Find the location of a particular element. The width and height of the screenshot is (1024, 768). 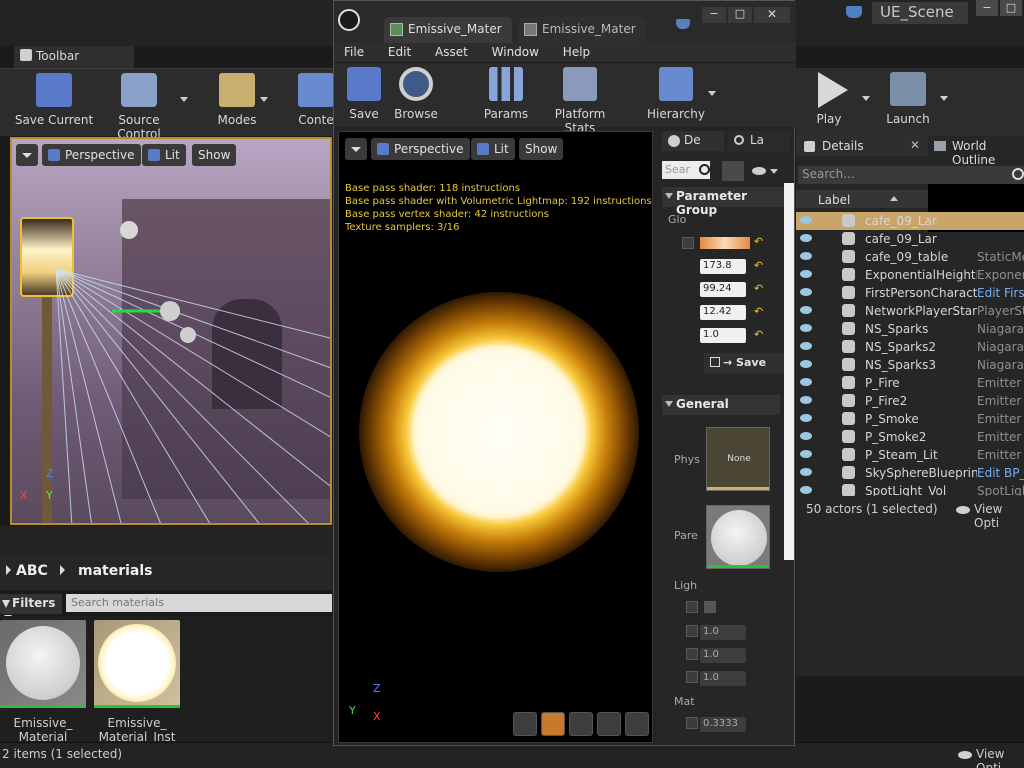

menu-file: File is located at coordinates (354, 51).